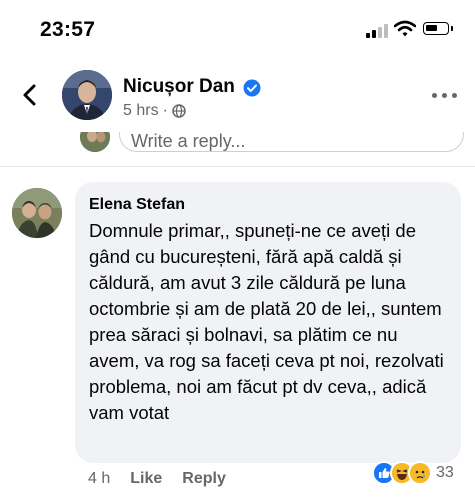  Describe the element at coordinates (405, 28) in the screenshot. I see `wifi-icon` at that location.